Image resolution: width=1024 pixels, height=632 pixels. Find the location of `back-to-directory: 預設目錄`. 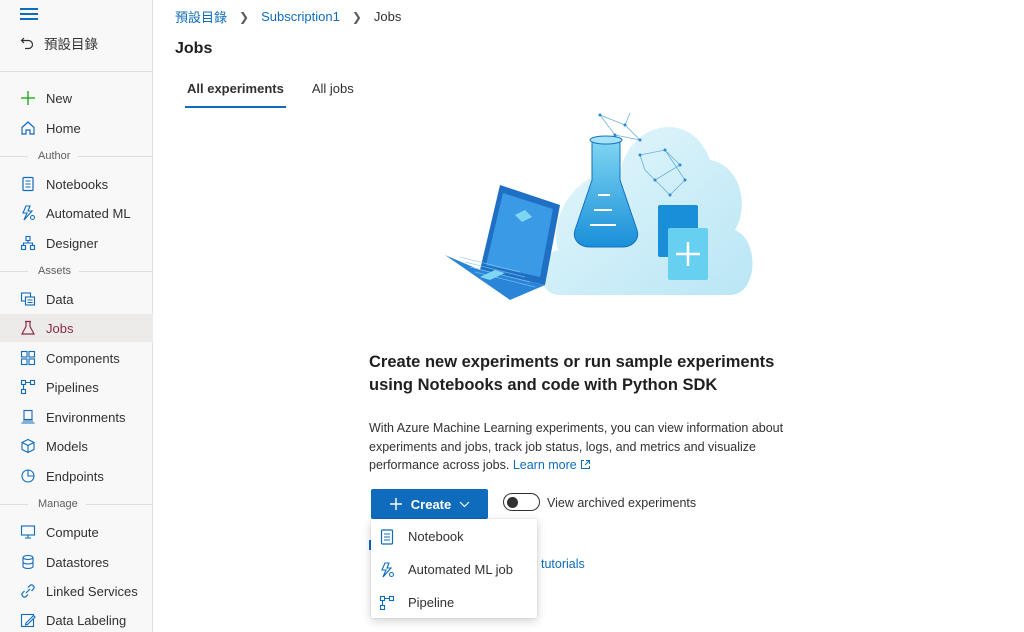

back-to-directory: 預設目錄 is located at coordinates (59, 43).